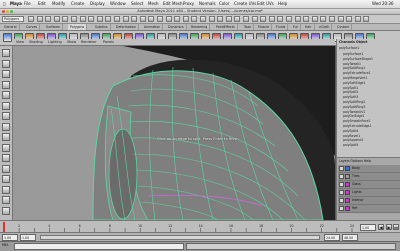  What do you see at coordinates (224, 3) in the screenshot?
I see `menu-color: Color` at bounding box center [224, 3].